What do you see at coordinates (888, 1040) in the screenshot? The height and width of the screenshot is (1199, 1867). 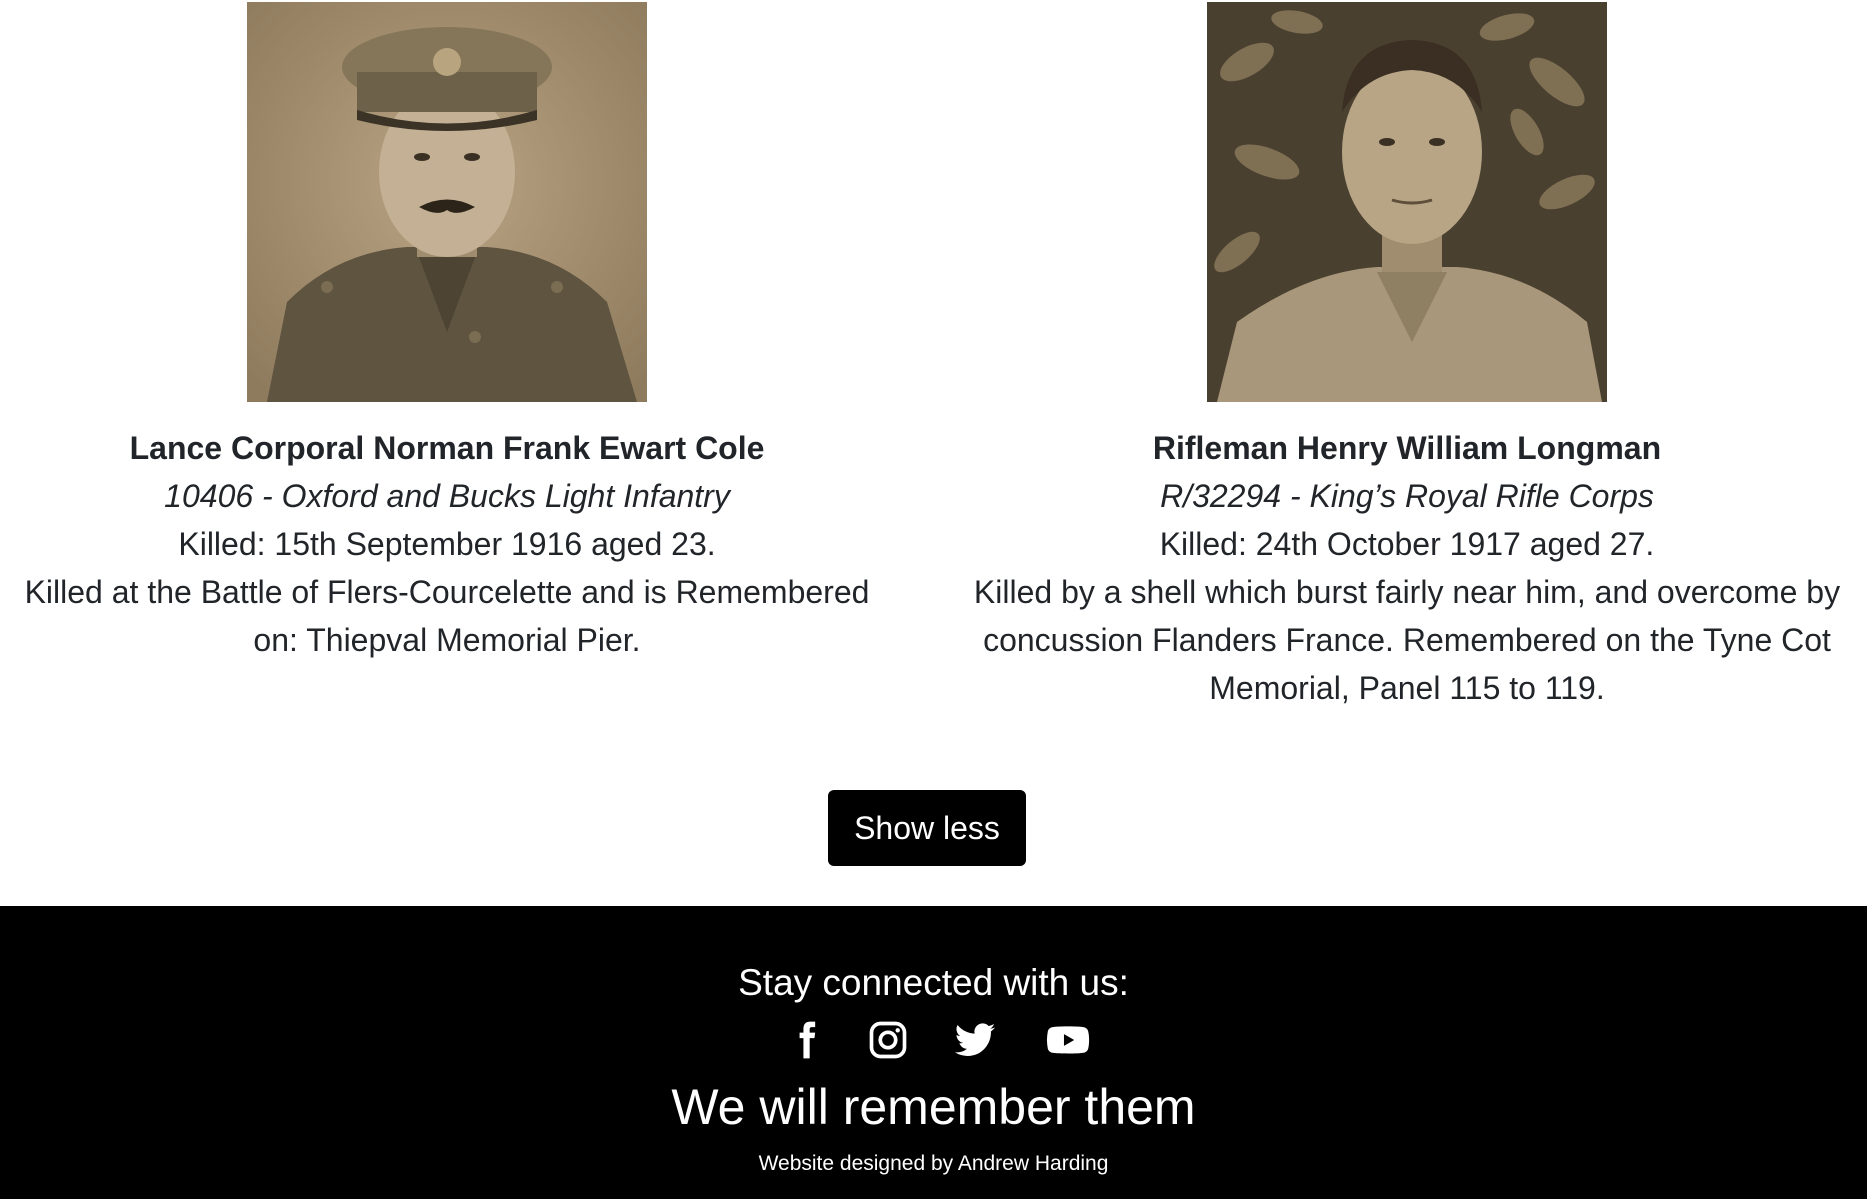 I see `instagram-icon` at bounding box center [888, 1040].